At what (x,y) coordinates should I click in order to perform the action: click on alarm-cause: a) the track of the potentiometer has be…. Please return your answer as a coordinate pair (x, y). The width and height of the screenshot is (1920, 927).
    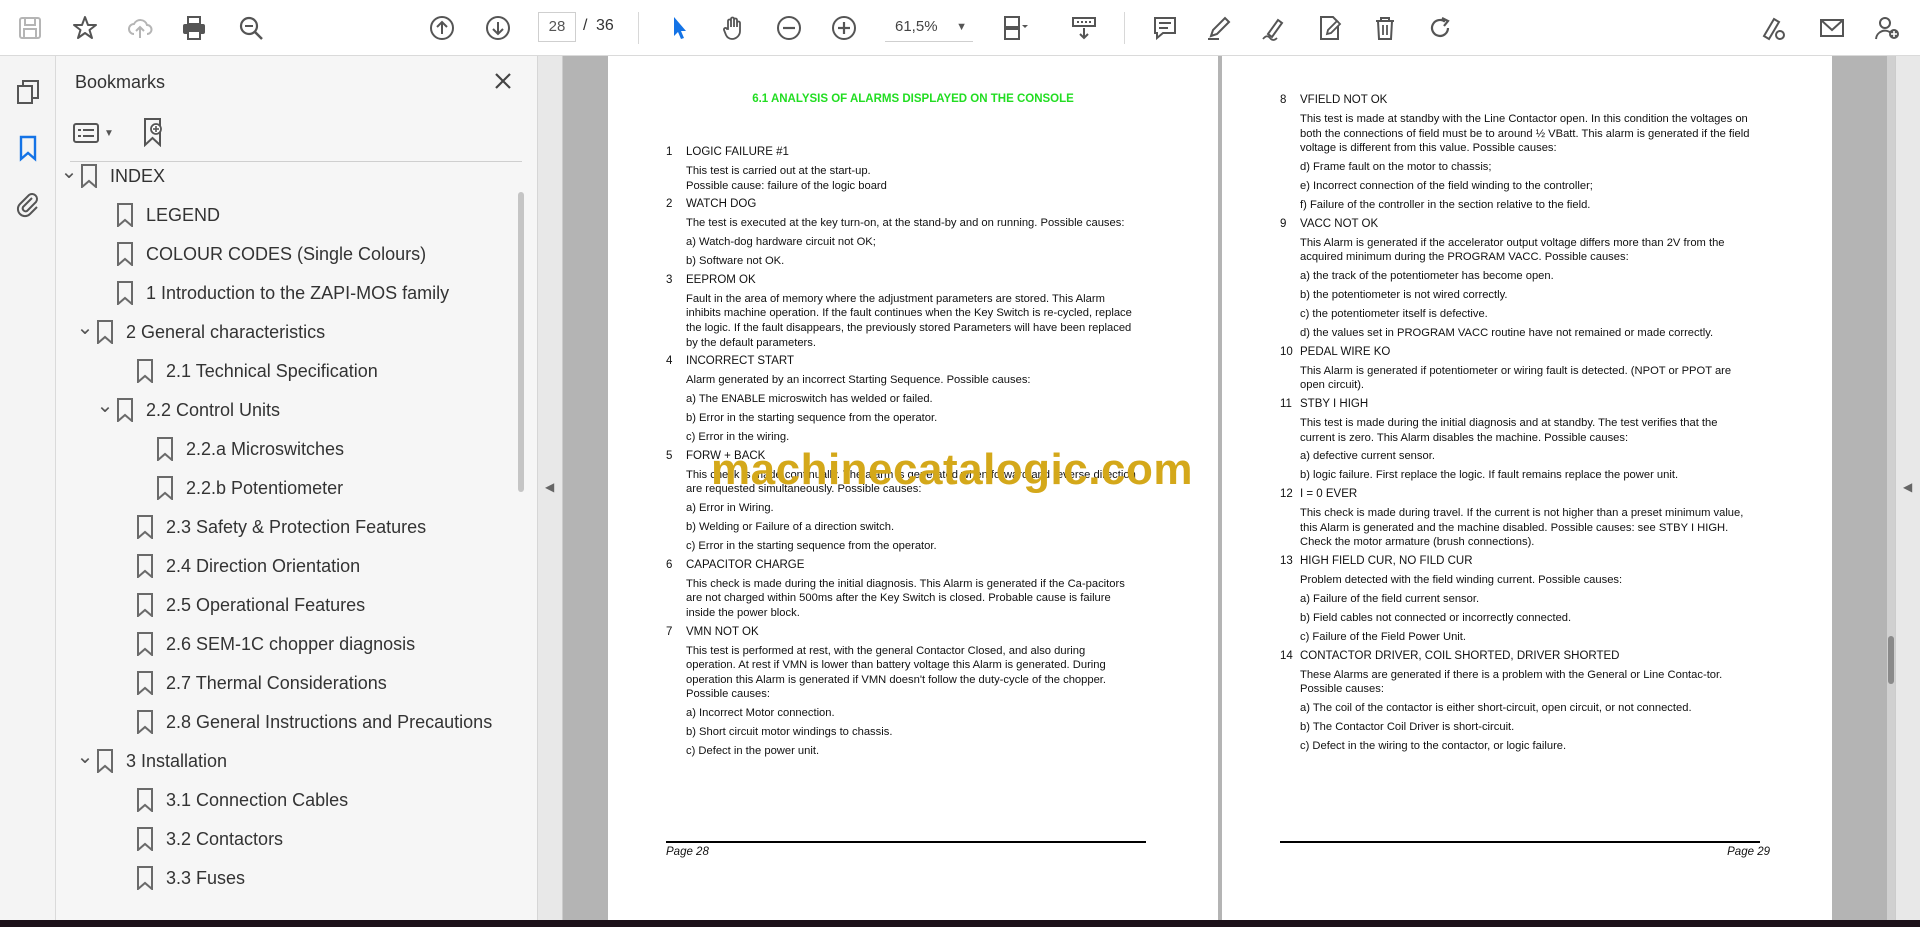
    Looking at the image, I should click on (1427, 275).